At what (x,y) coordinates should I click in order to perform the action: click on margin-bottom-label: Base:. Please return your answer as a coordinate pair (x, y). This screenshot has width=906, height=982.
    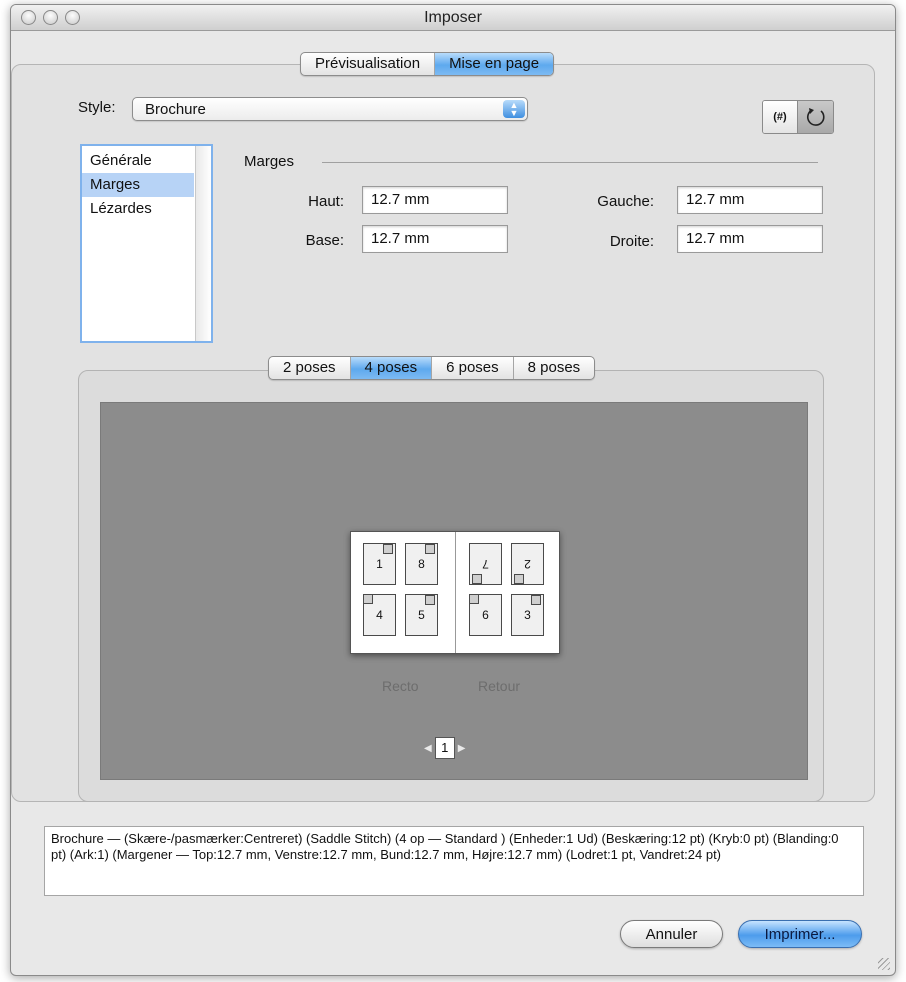
    Looking at the image, I should click on (324, 240).